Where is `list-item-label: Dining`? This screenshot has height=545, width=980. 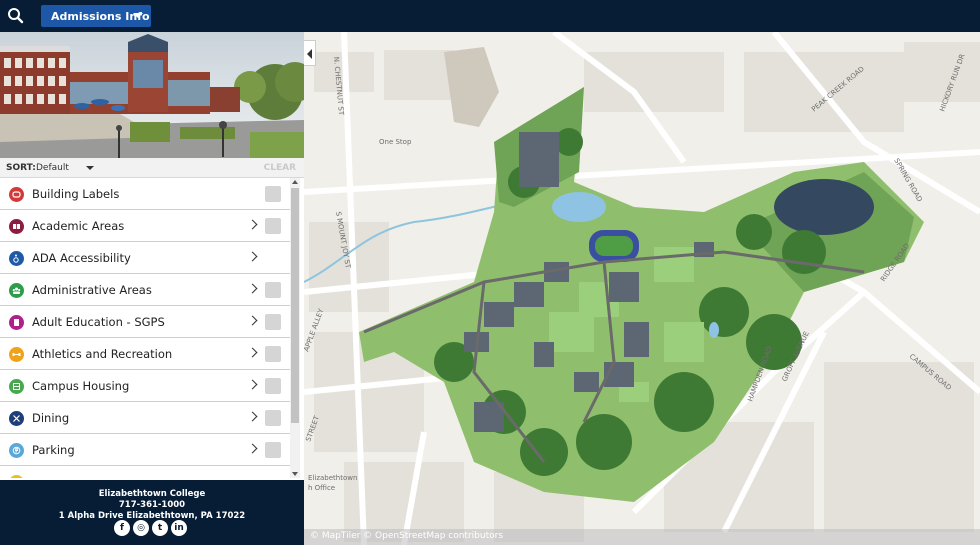
list-item-label: Dining is located at coordinates (51, 418).